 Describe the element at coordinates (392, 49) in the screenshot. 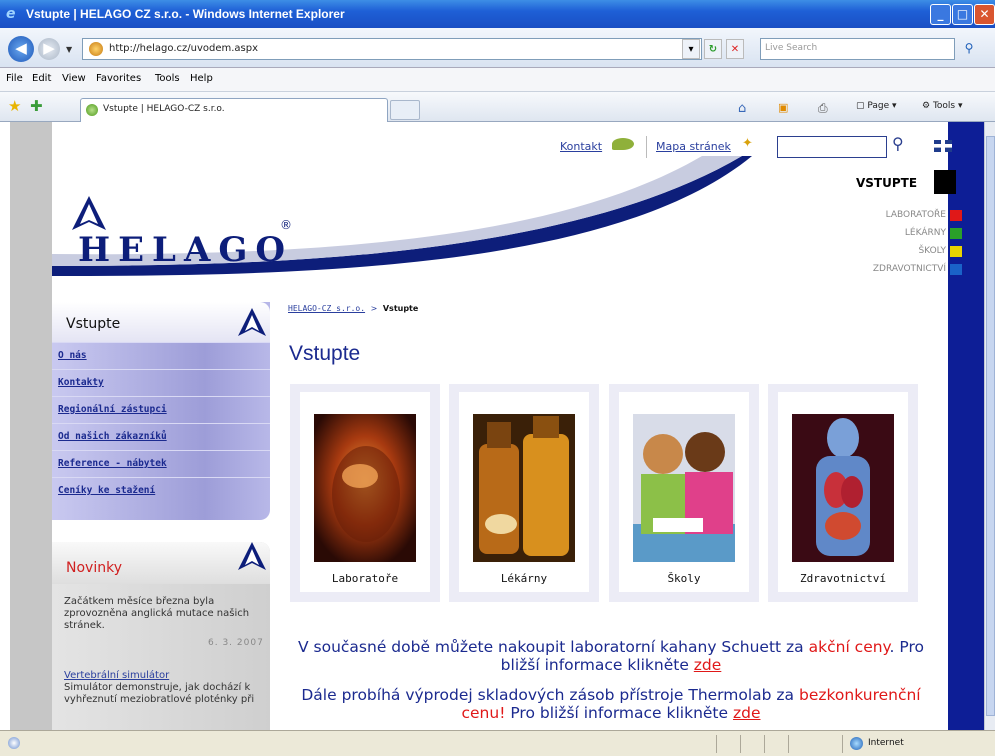

I see `address-bar: http://helago.cz/uvodem.aspx` at that location.